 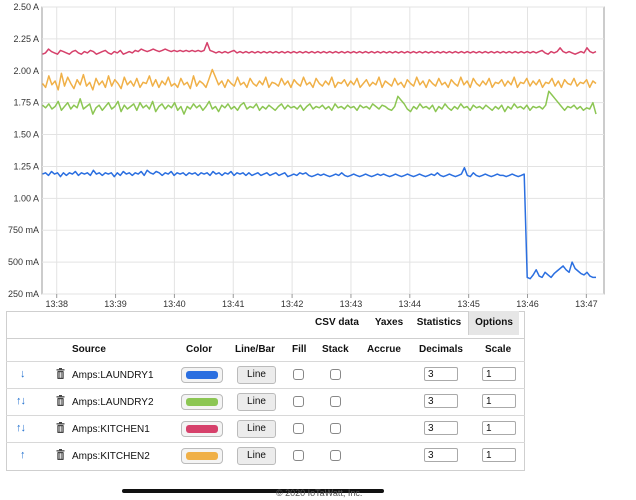 What do you see at coordinates (384, 349) in the screenshot?
I see `header-accrue: Accrue` at bounding box center [384, 349].